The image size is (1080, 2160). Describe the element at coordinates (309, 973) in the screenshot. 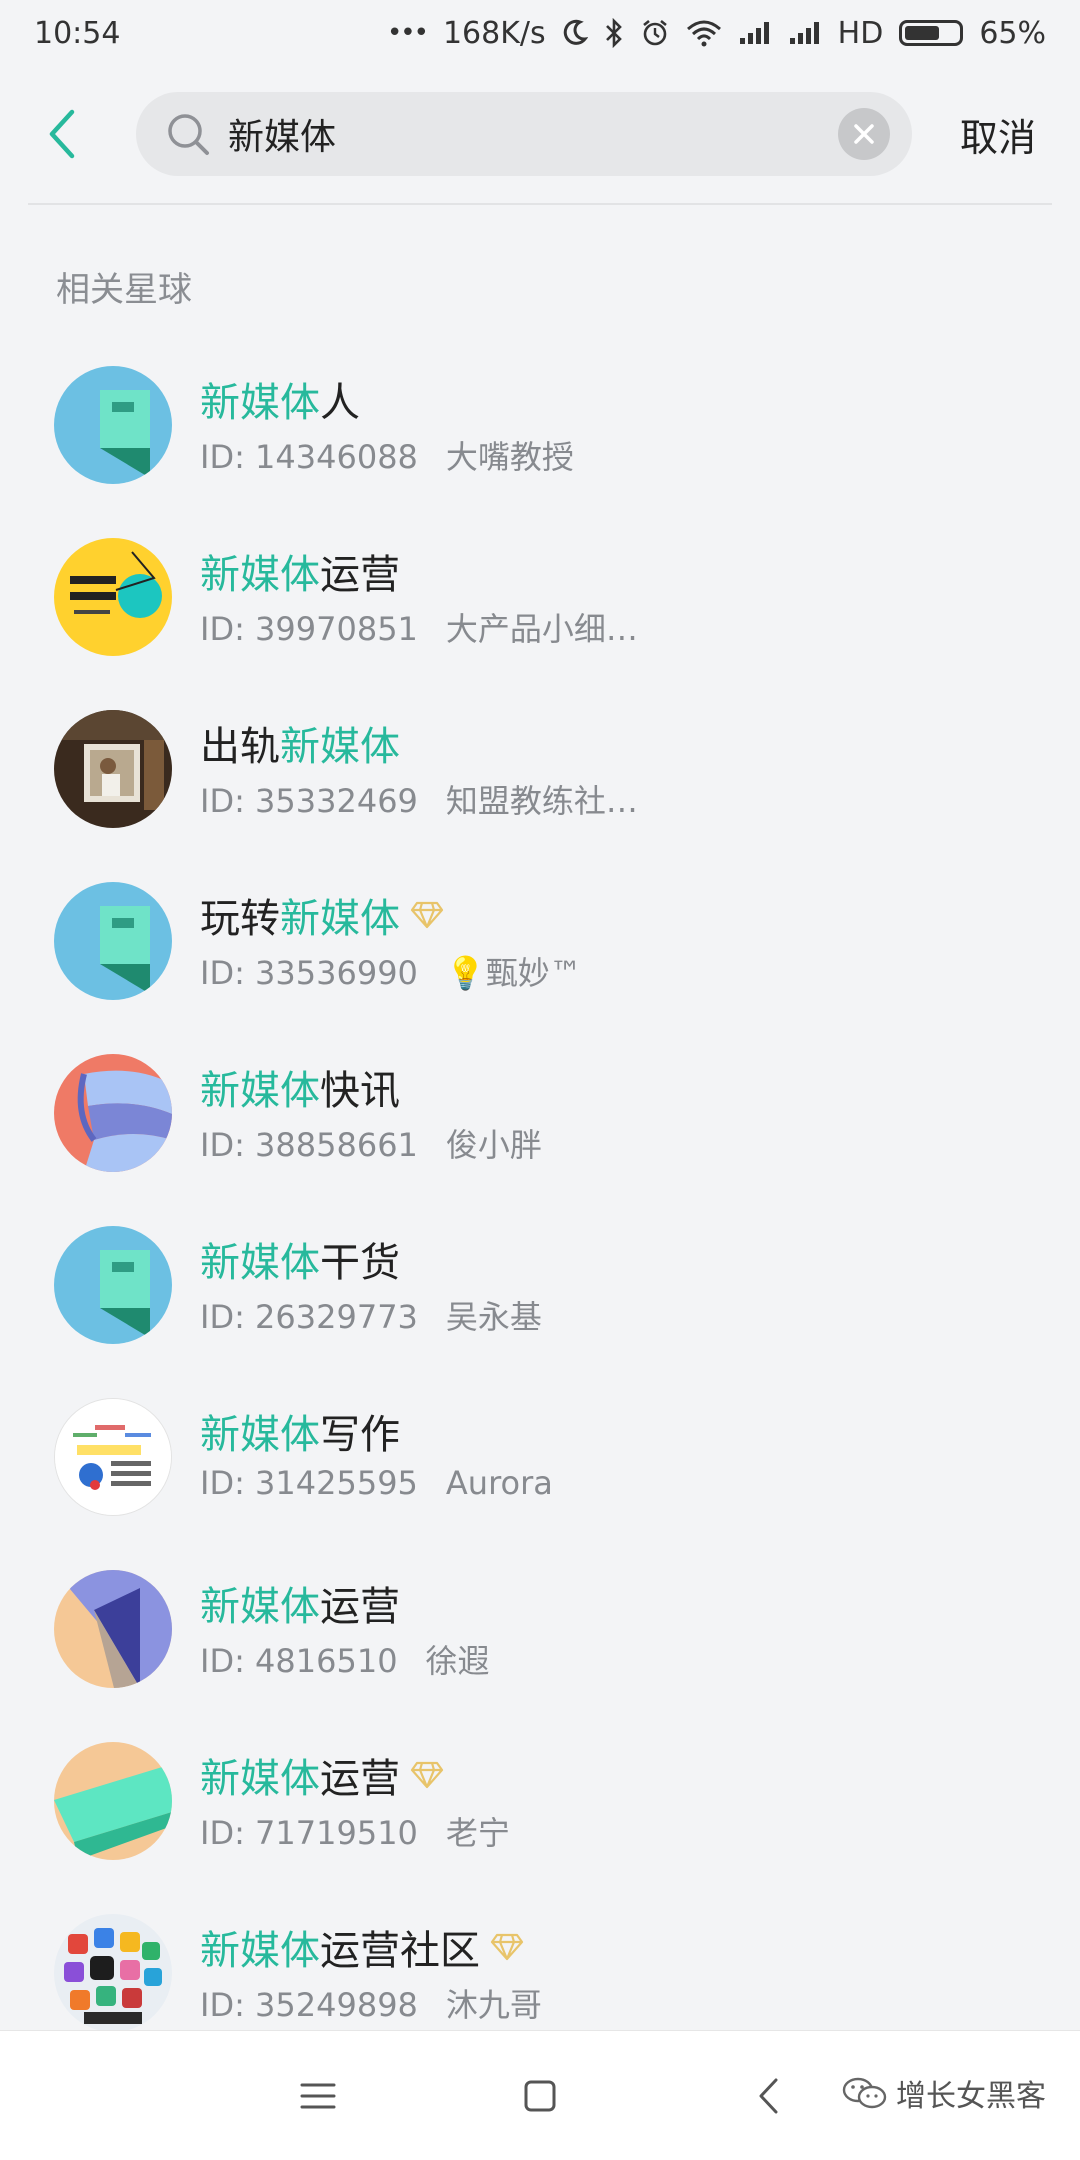

I see `result-id: ID: 33536990` at that location.